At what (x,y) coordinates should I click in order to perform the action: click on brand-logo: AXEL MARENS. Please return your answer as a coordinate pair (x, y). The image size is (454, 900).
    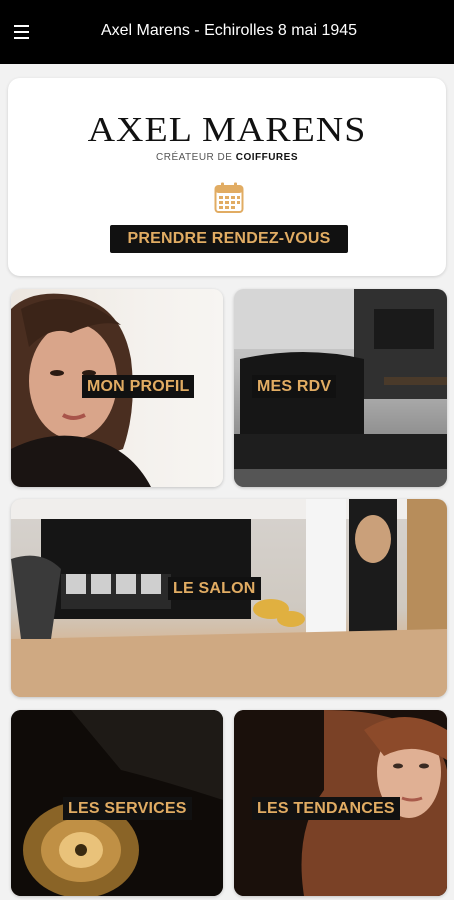
    Looking at the image, I should click on (227, 130).